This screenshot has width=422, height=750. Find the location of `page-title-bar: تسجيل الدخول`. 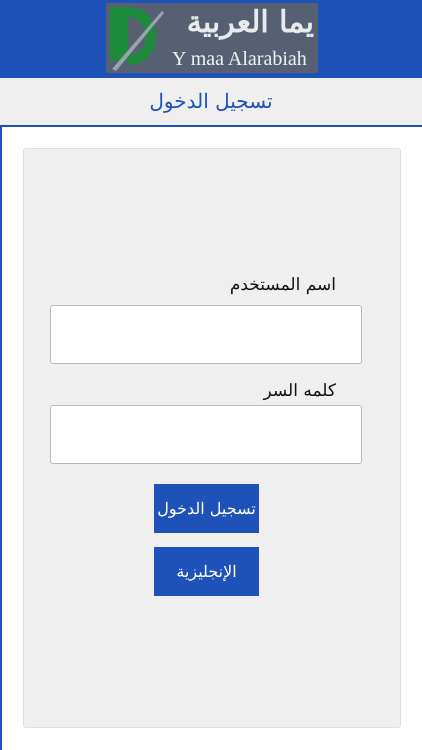

page-title-bar: تسجيل الدخول is located at coordinates (211, 102).